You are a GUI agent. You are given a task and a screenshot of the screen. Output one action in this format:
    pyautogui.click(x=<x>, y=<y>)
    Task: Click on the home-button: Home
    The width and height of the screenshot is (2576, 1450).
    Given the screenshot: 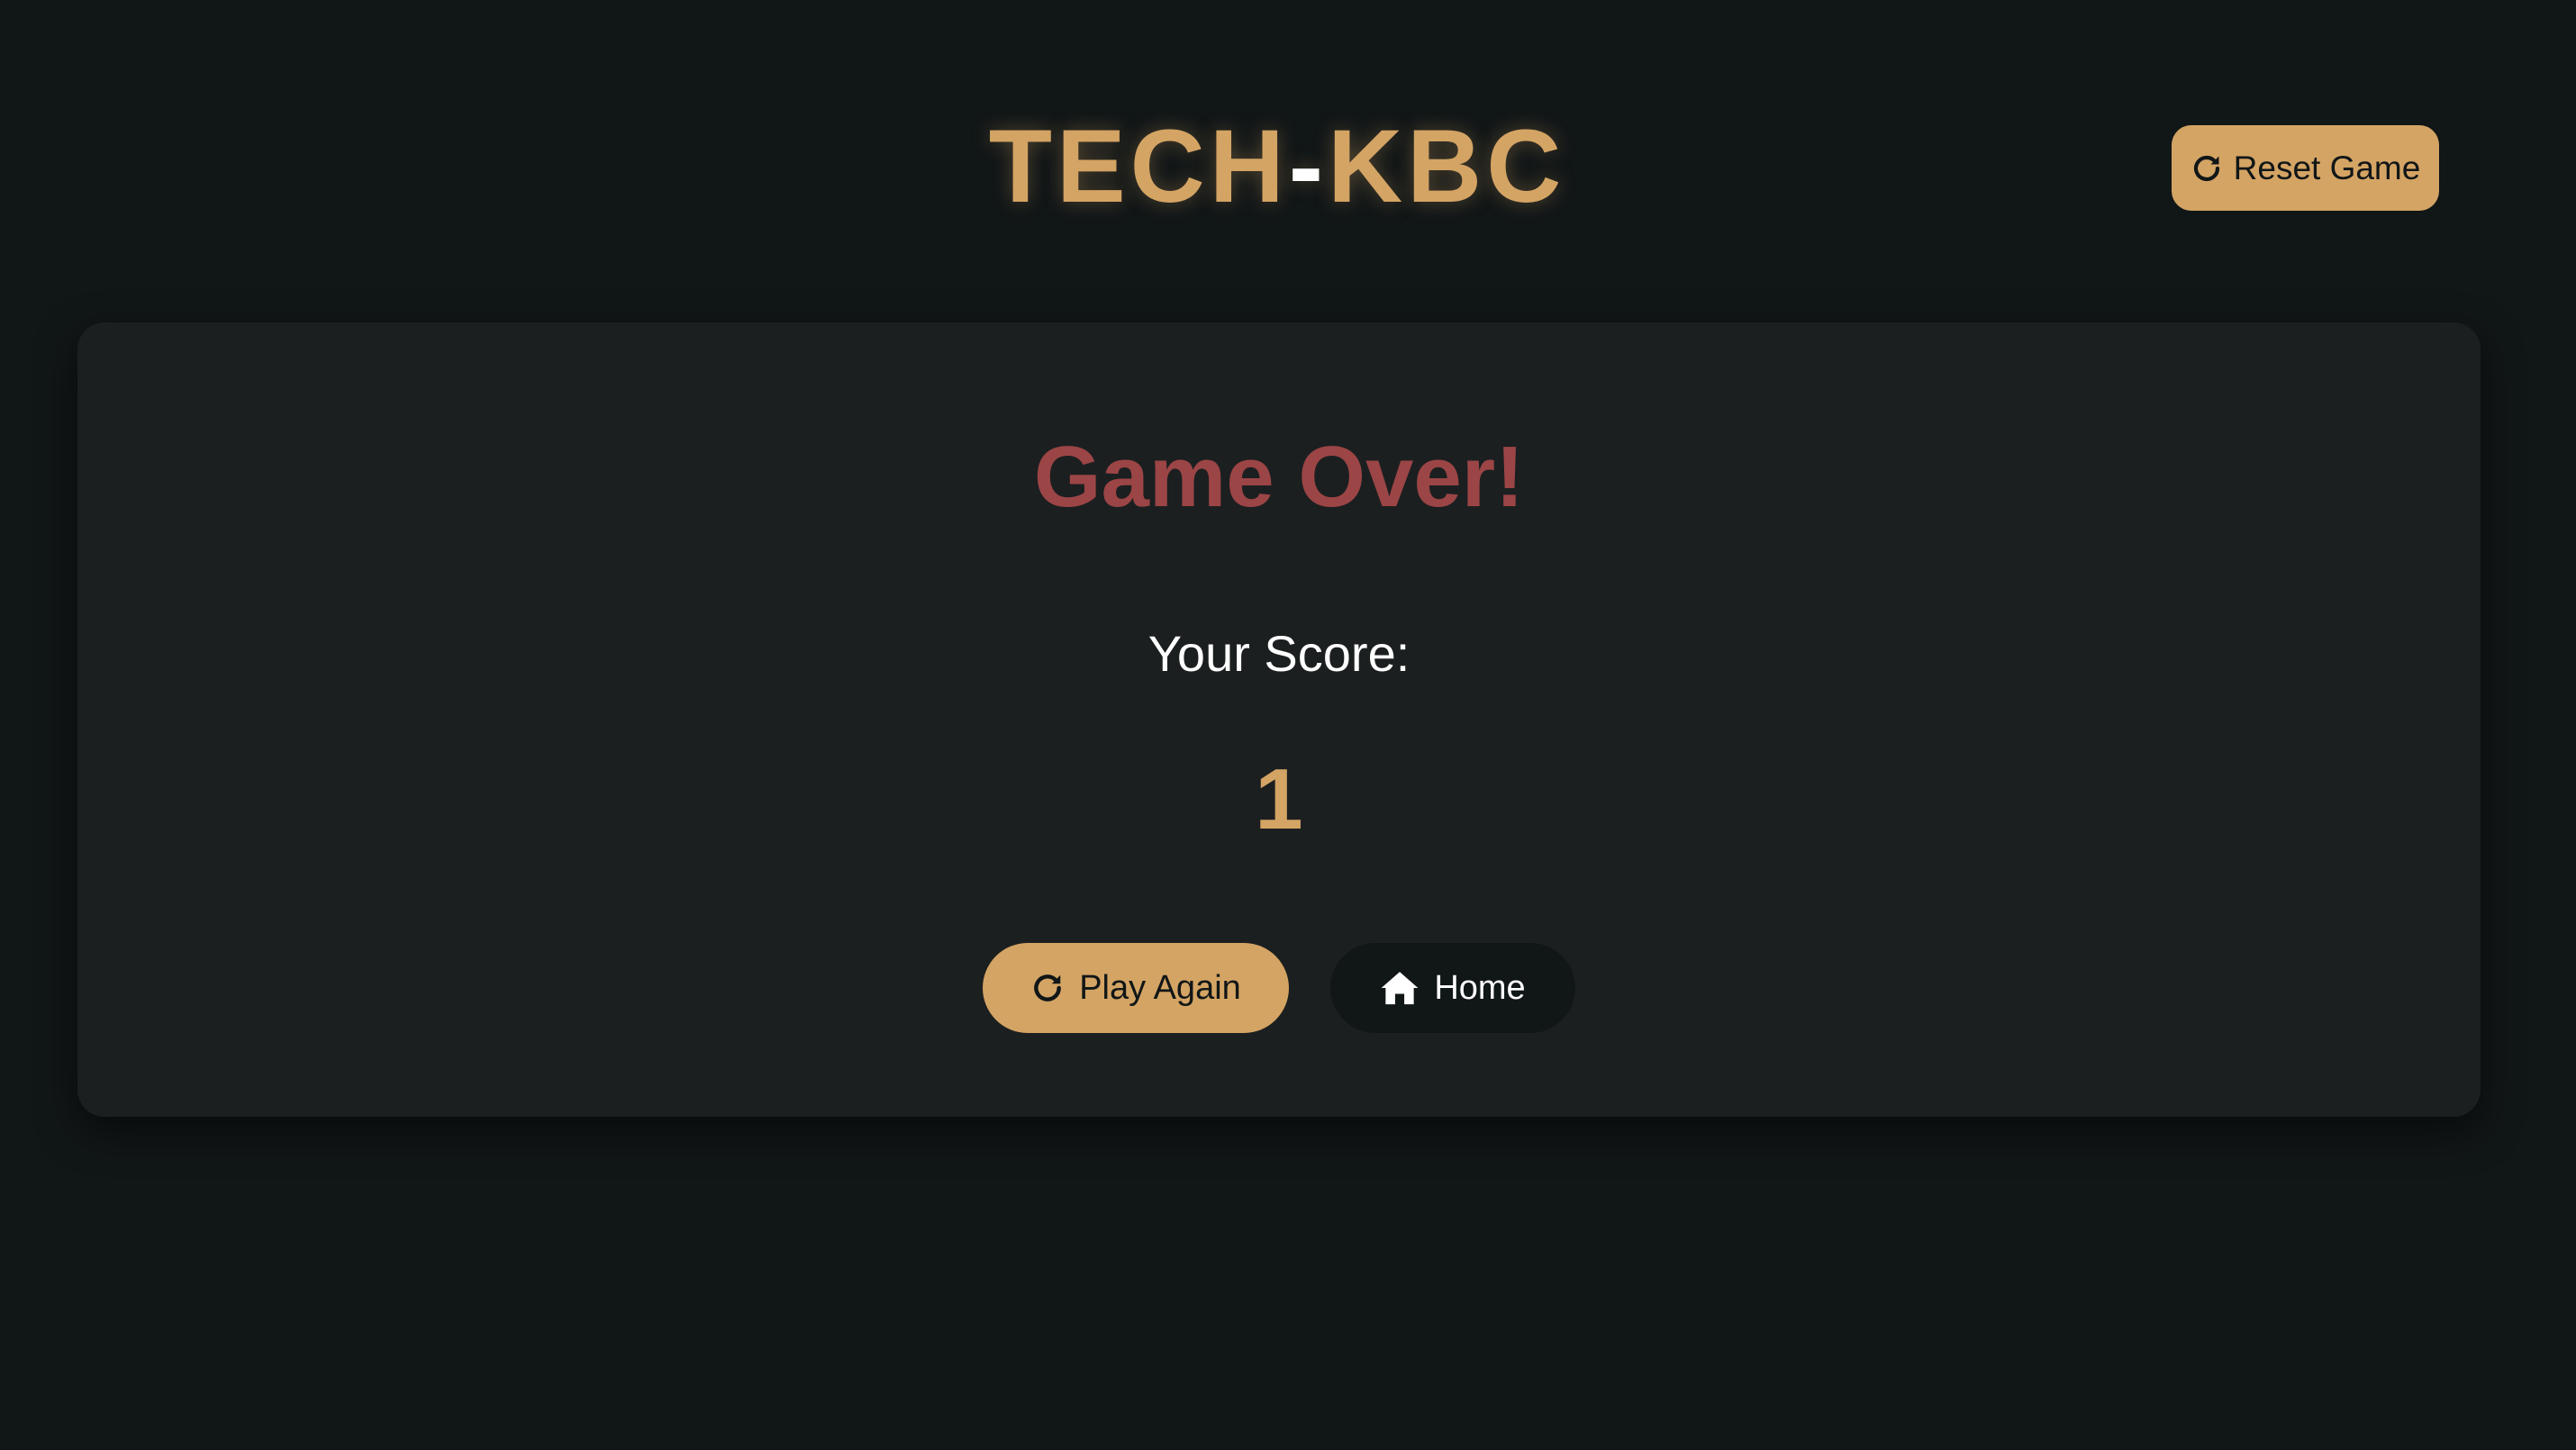 What is the action you would take?
    pyautogui.click(x=1452, y=988)
    